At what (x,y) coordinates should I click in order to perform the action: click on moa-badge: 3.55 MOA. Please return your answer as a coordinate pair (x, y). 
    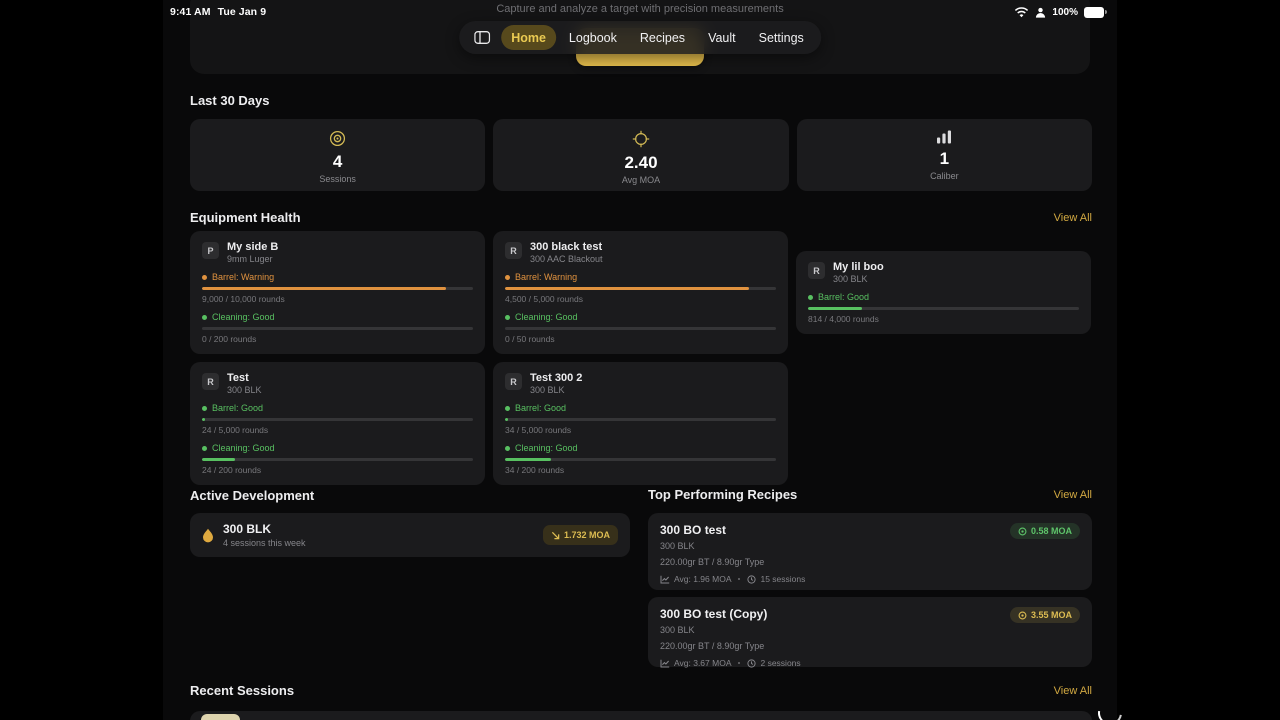
    Looking at the image, I should click on (1044, 615).